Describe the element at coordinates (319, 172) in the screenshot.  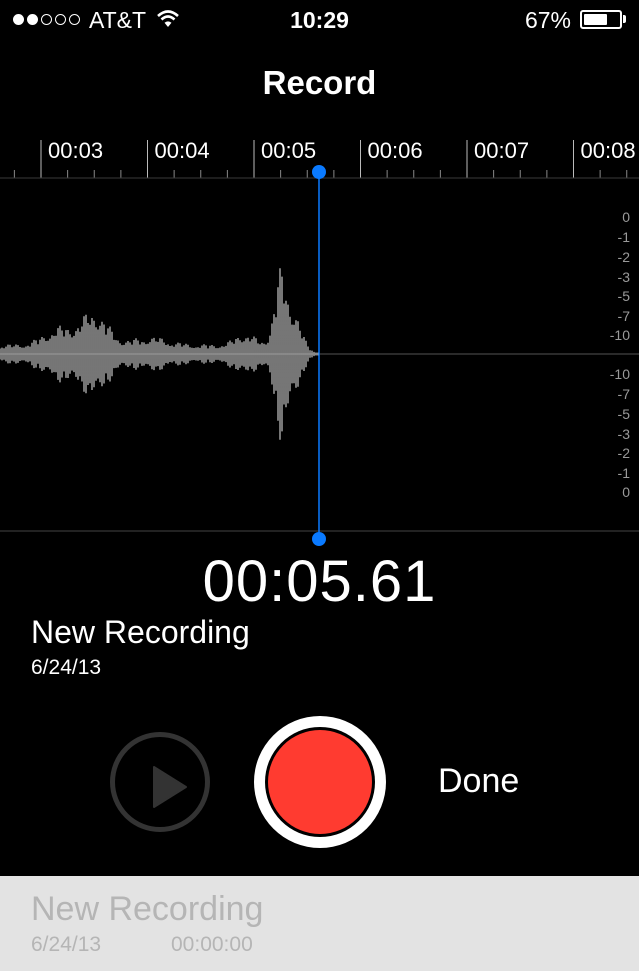
I see `playhead-top-handle` at that location.